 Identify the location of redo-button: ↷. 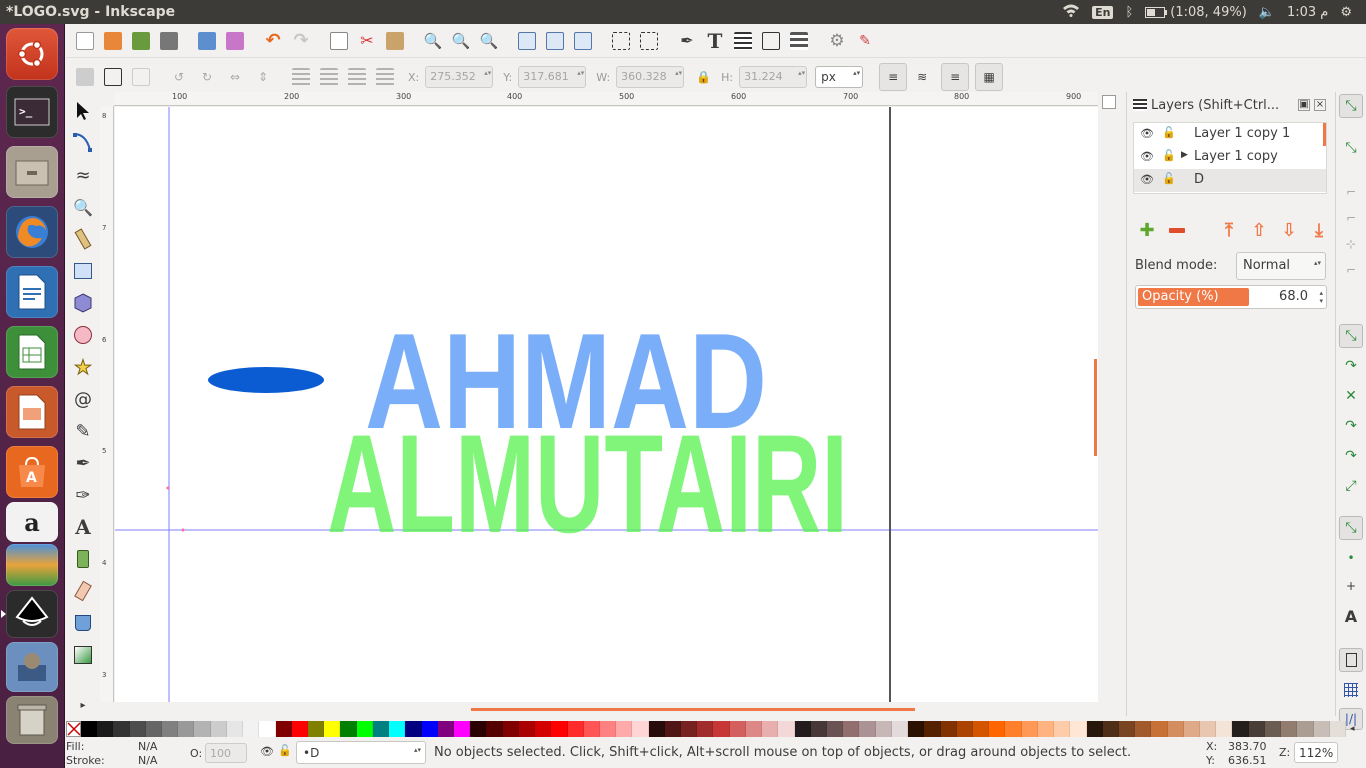
(301, 41).